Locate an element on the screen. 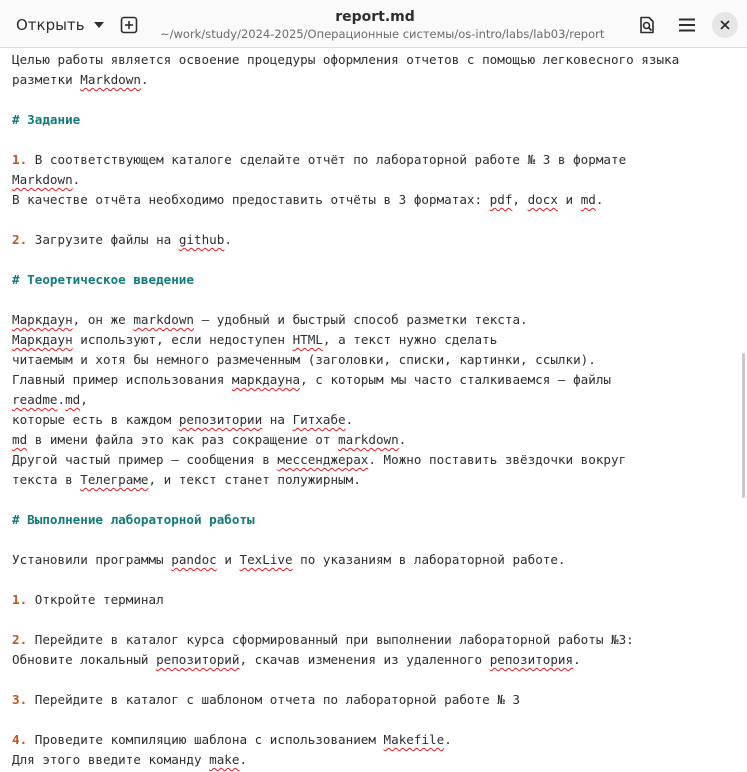  editor-line: Для этого введите команду make. is located at coordinates (129, 760).